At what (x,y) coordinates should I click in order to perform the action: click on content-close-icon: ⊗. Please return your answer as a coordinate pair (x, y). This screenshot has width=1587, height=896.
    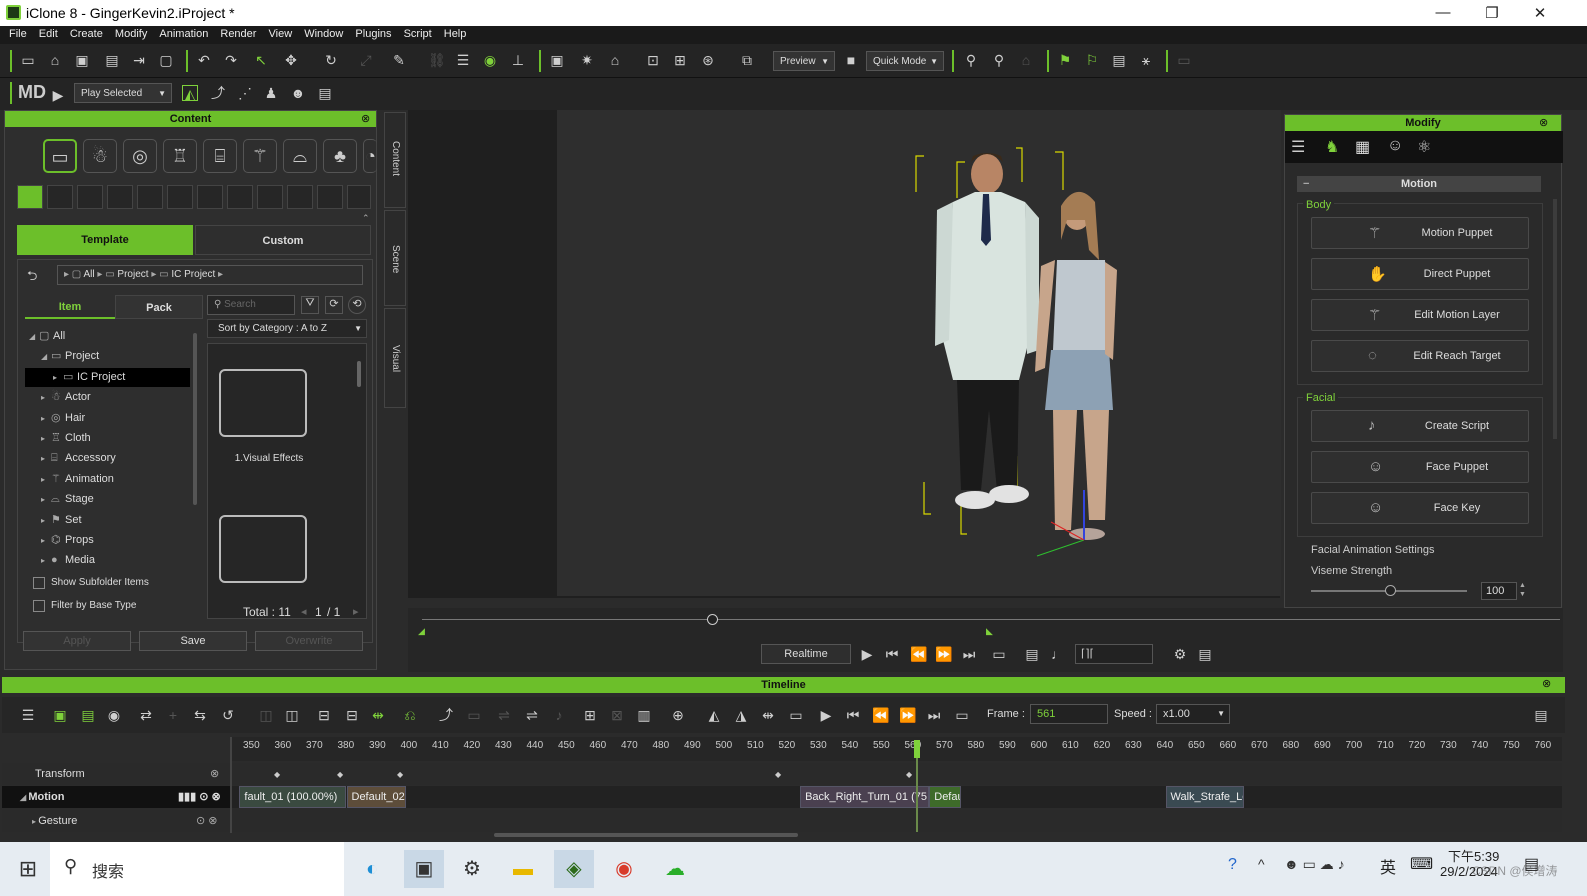
    Looking at the image, I should click on (365, 118).